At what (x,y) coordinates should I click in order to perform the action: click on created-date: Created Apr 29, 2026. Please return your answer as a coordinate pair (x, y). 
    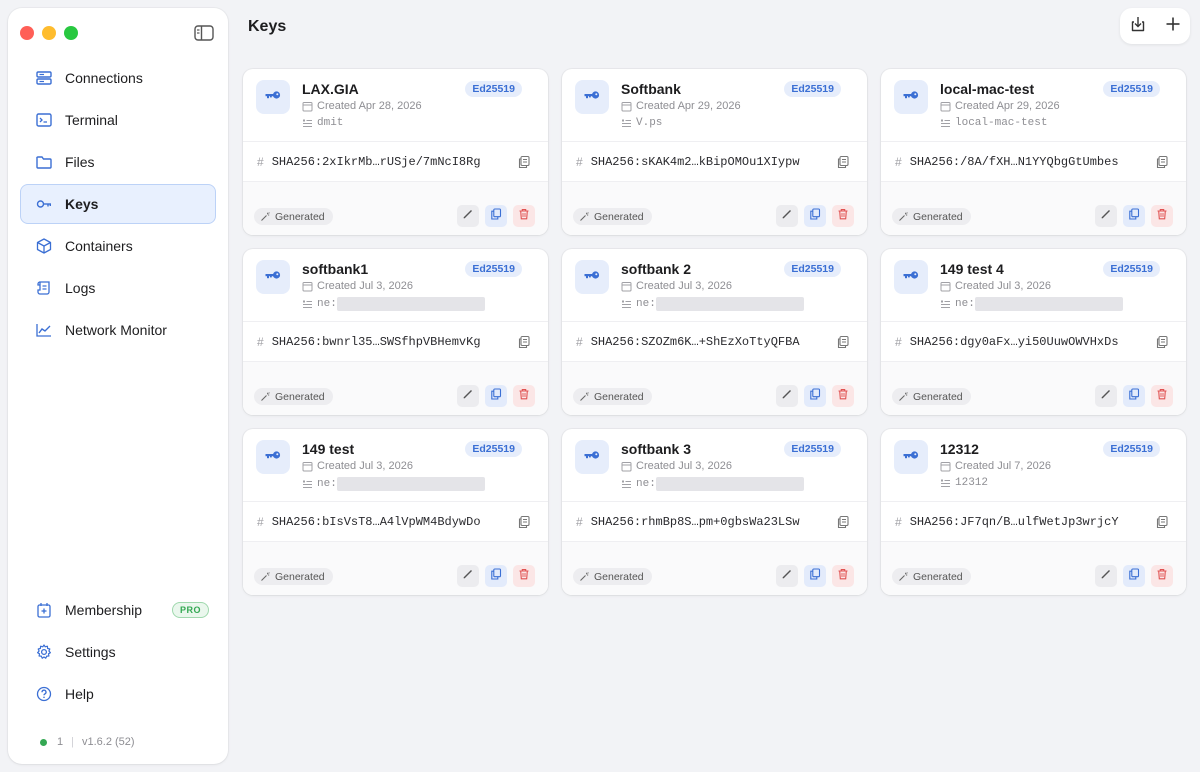
    Looking at the image, I should click on (1007, 106).